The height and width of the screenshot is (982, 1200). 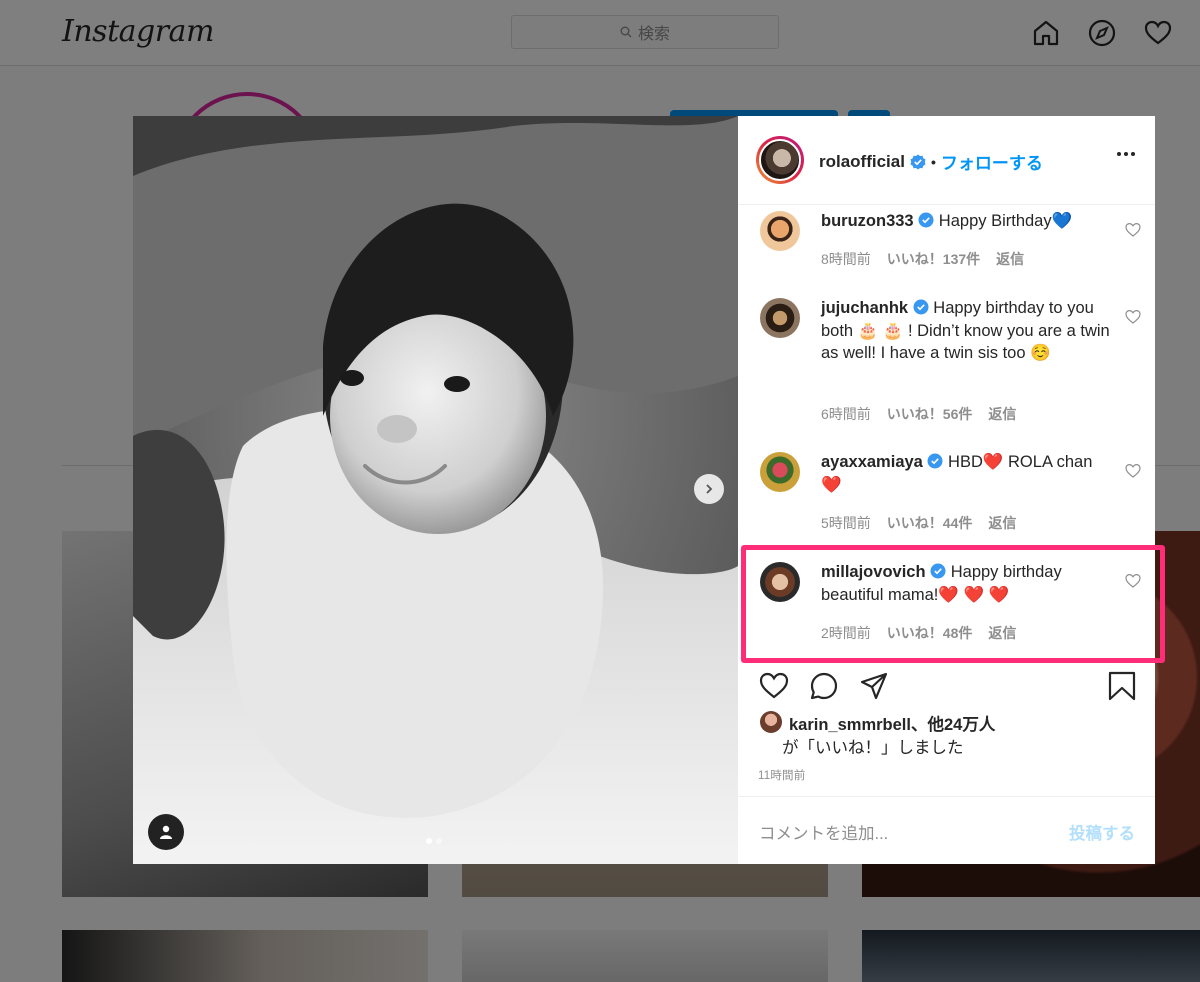 What do you see at coordinates (429, 841) in the screenshot?
I see `carousel-dot-active` at bounding box center [429, 841].